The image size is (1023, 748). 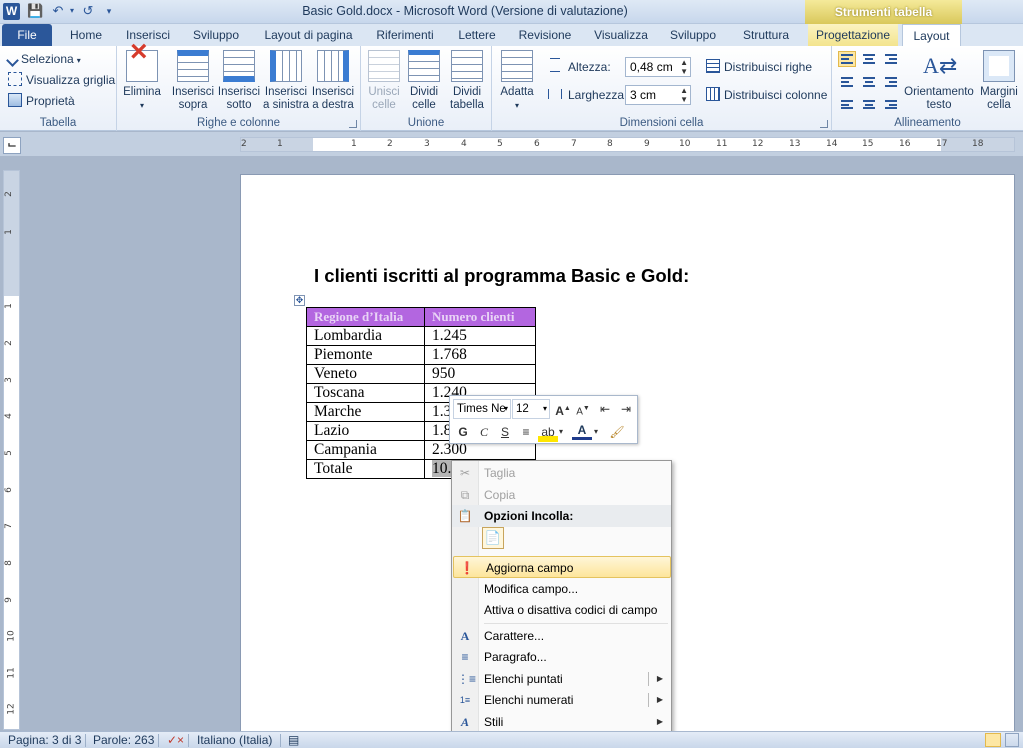 What do you see at coordinates (869, 59) in the screenshot?
I see `align-top-center-icon` at bounding box center [869, 59].